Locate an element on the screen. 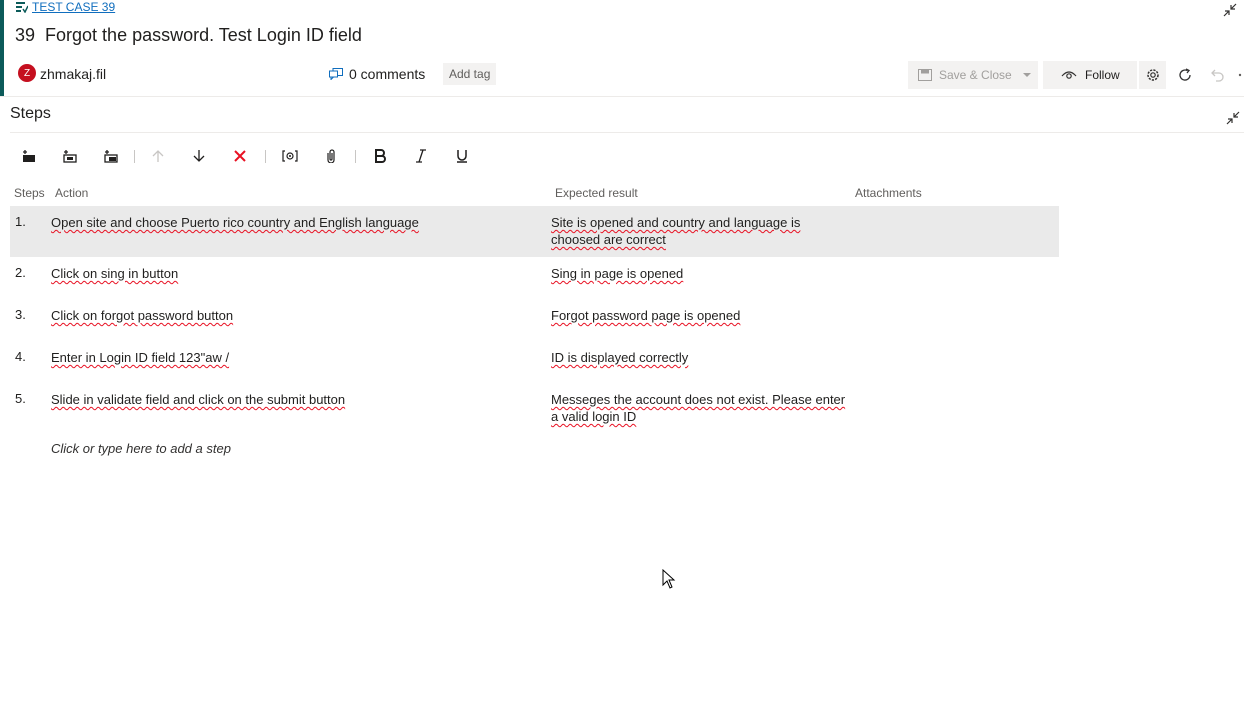  move-up-icon is located at coordinates (158, 156).